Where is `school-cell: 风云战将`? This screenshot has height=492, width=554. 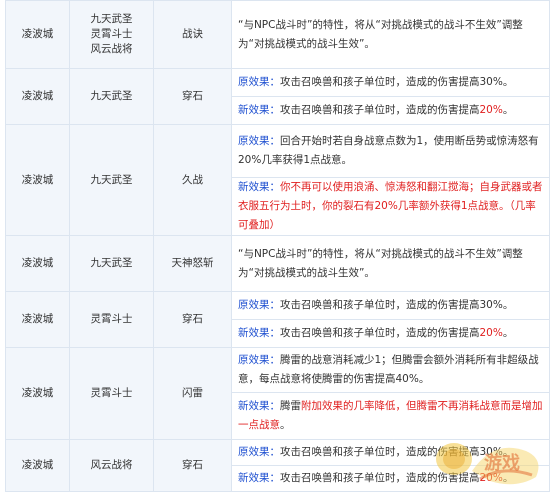
school-cell: 风云战将 is located at coordinates (111, 465).